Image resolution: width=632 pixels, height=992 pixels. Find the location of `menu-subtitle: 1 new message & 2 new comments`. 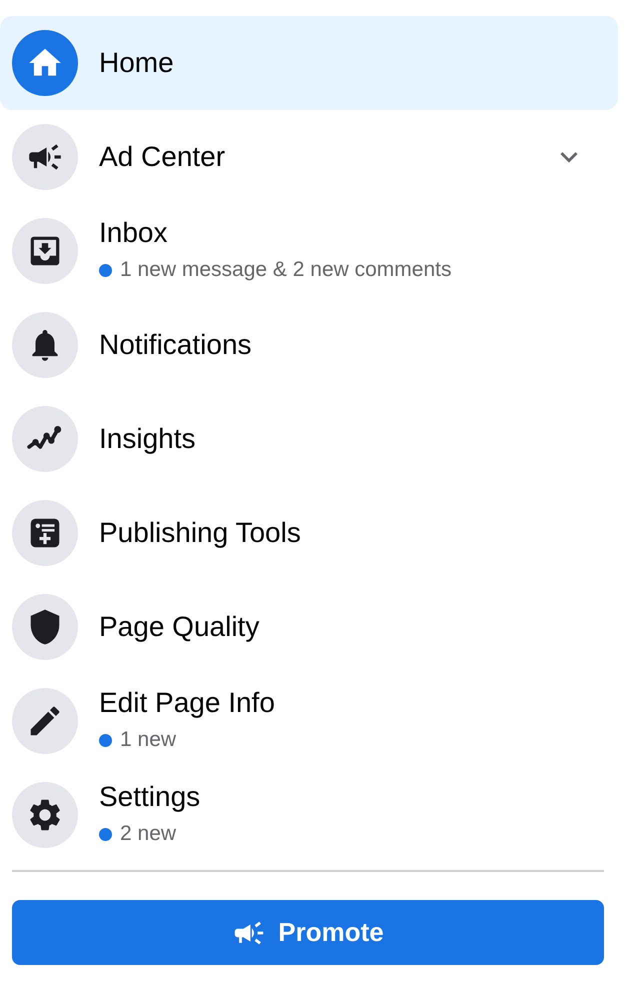

menu-subtitle: 1 new message & 2 new comments is located at coordinates (286, 270).